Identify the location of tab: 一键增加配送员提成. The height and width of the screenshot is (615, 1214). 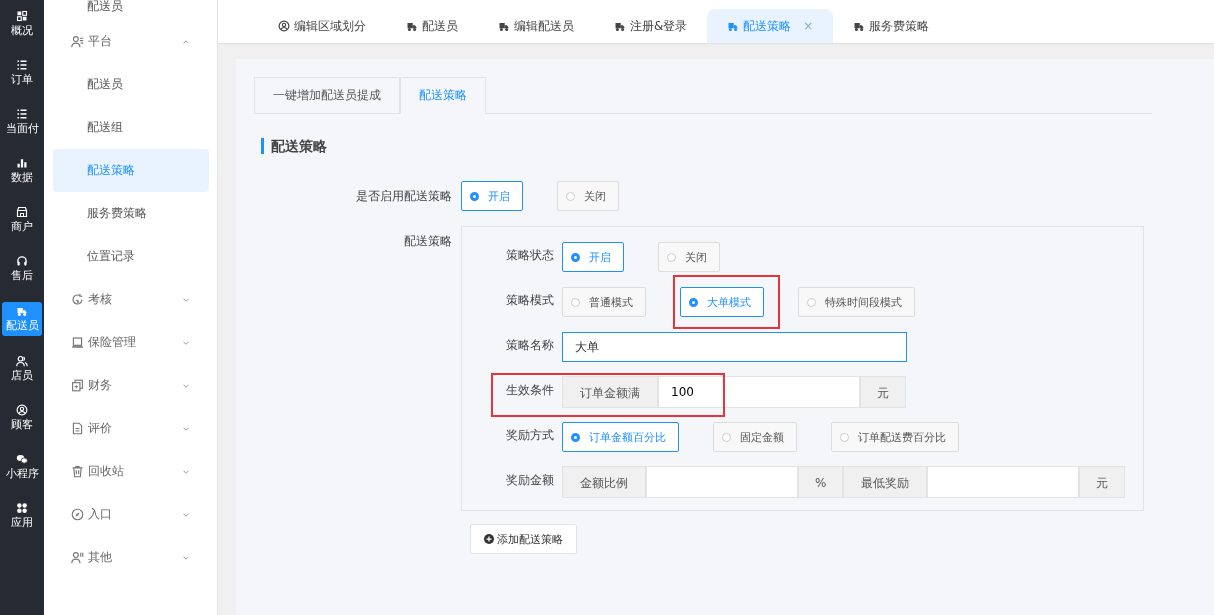
(327, 95).